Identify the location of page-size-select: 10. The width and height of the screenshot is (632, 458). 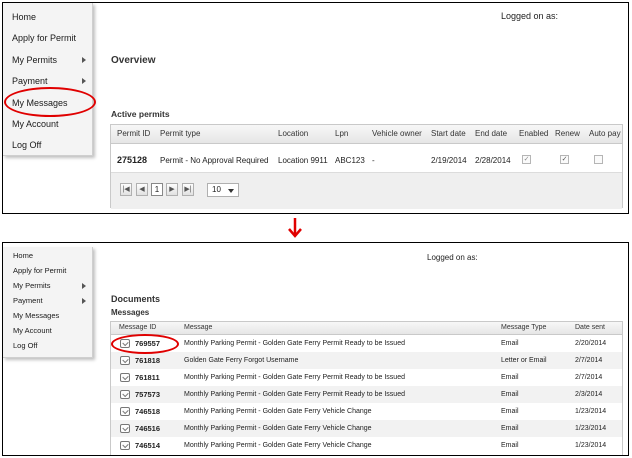
(223, 190).